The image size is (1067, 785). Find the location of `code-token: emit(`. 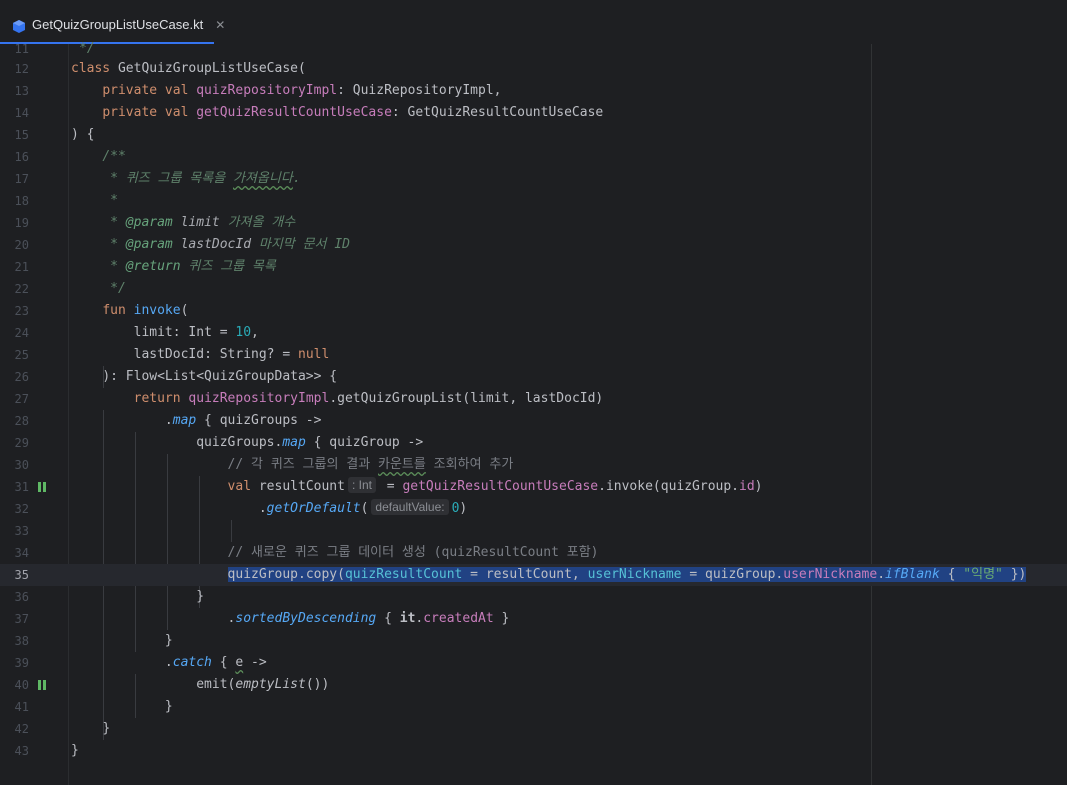

code-token: emit( is located at coordinates (216, 684).